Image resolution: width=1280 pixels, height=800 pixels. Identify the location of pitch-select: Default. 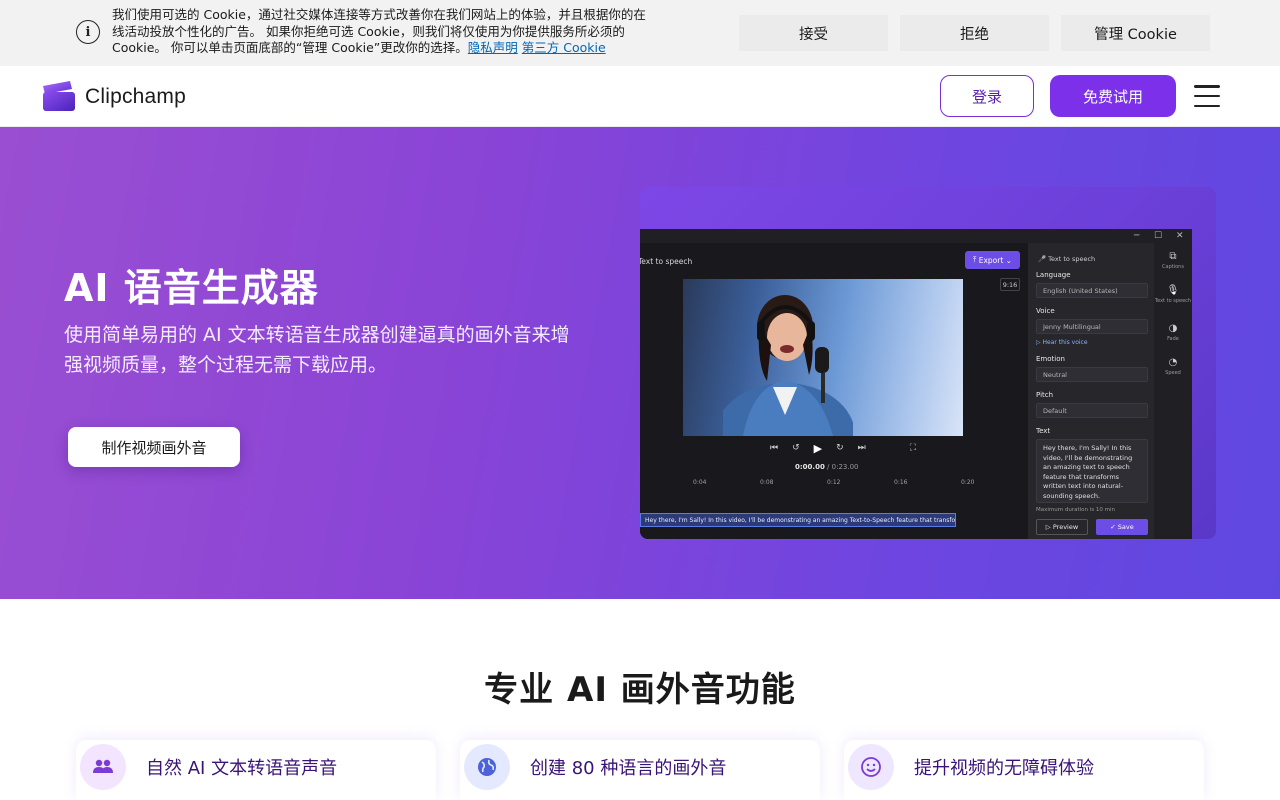
(1092, 410).